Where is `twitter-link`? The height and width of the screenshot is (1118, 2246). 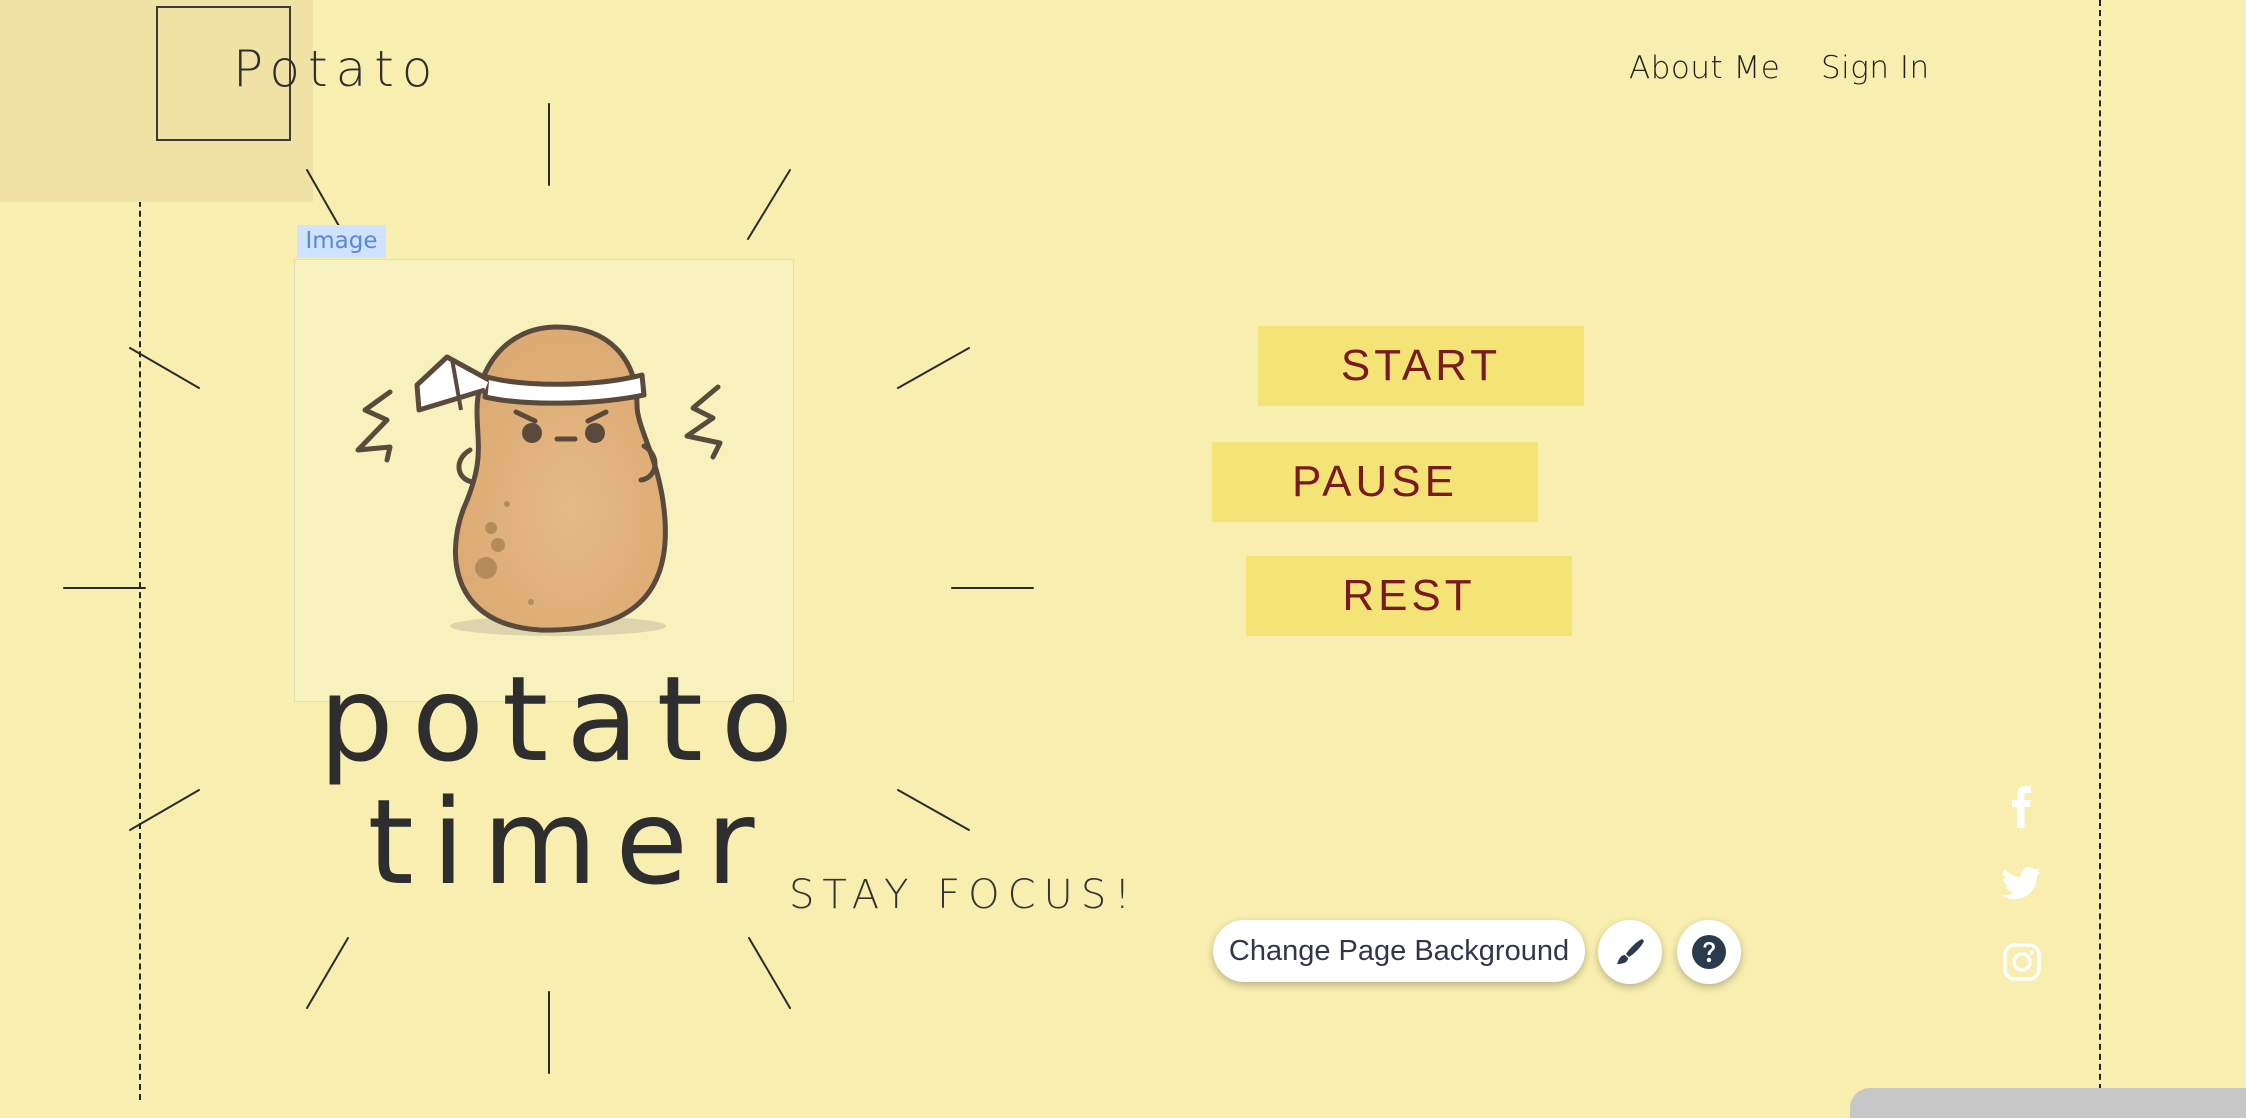 twitter-link is located at coordinates (2022, 884).